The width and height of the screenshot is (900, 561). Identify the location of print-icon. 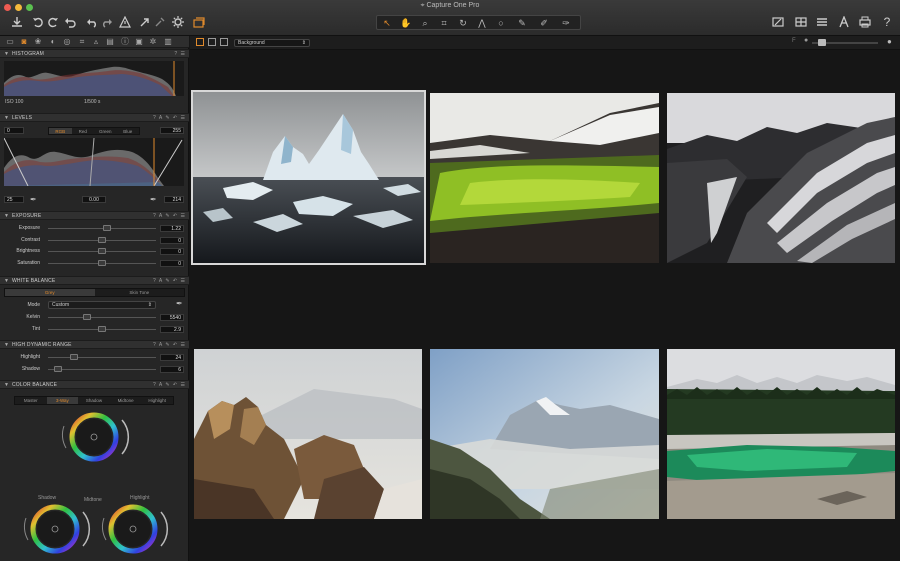
(865, 22).